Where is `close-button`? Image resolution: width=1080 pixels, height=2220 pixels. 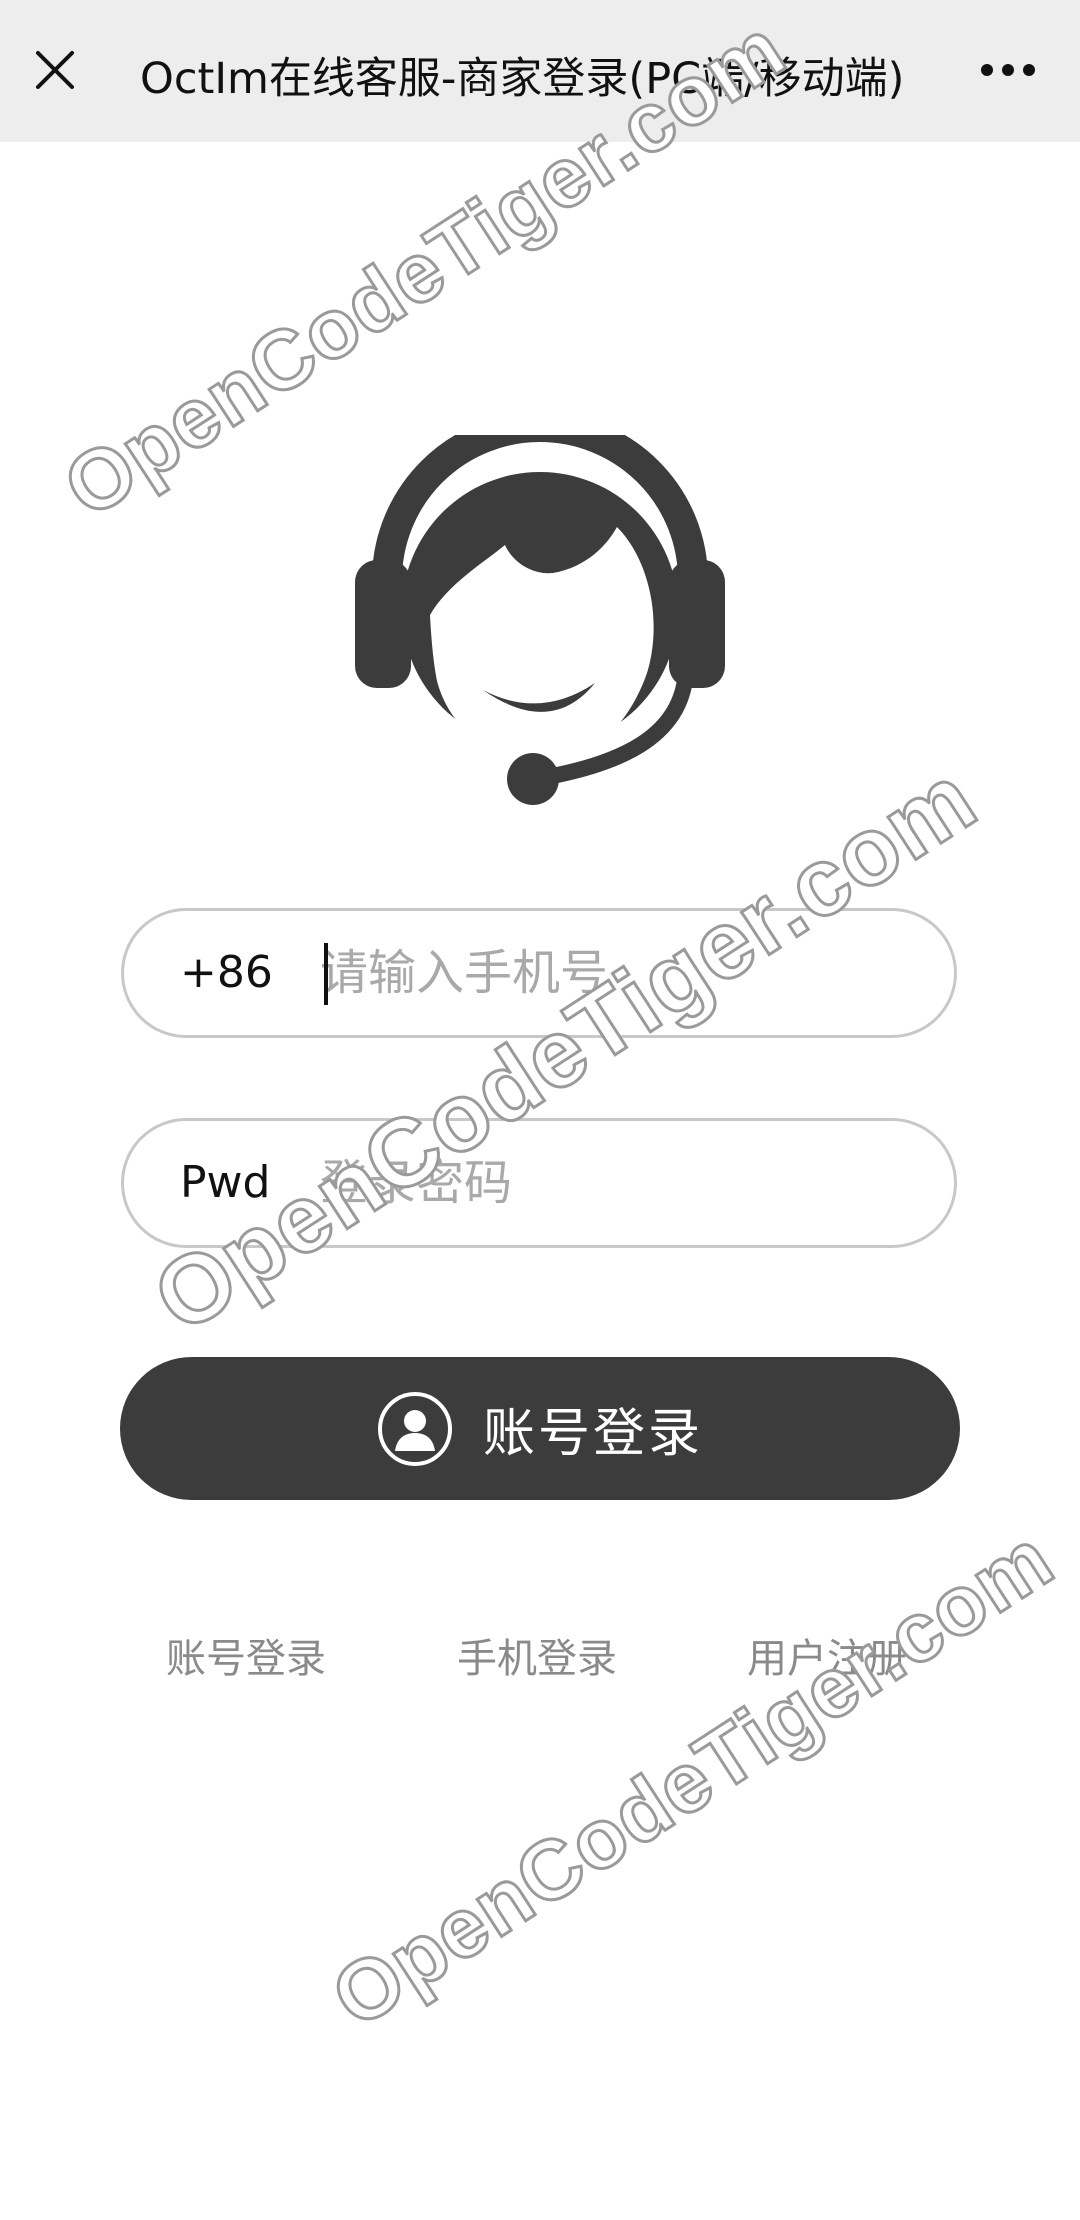
close-button is located at coordinates (55, 70).